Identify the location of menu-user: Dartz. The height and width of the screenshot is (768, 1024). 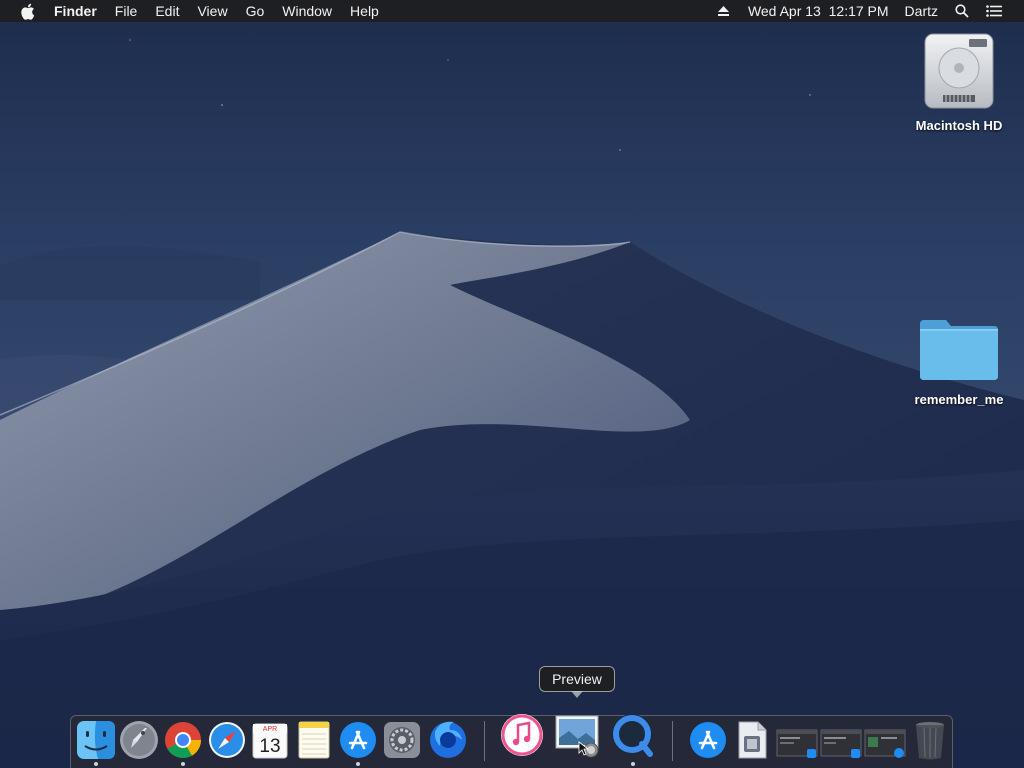
(921, 11).